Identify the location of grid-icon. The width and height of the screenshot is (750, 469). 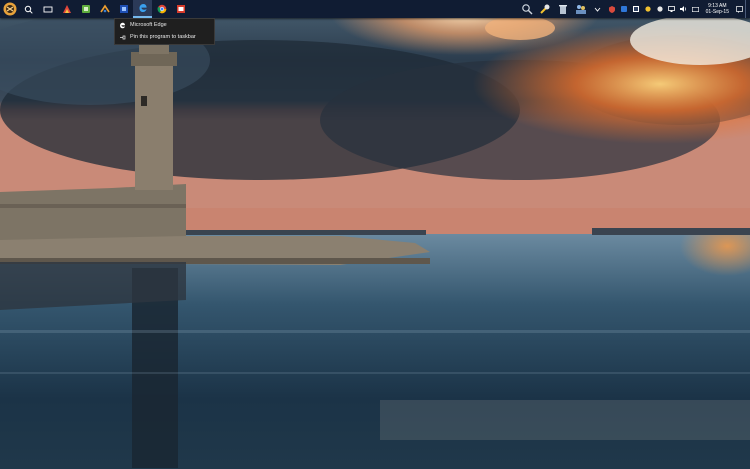
(635, 9).